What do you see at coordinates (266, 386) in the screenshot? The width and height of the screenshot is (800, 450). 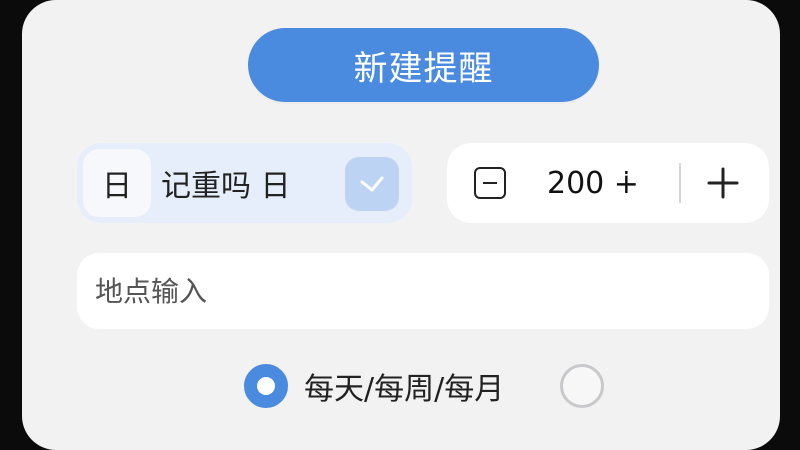 I see `frequency-radio-selected` at bounding box center [266, 386].